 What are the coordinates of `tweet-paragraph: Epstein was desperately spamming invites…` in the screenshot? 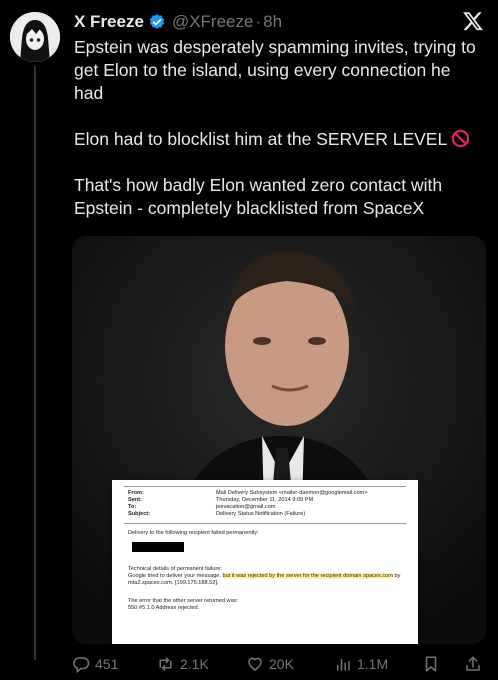 It's located at (275, 70).